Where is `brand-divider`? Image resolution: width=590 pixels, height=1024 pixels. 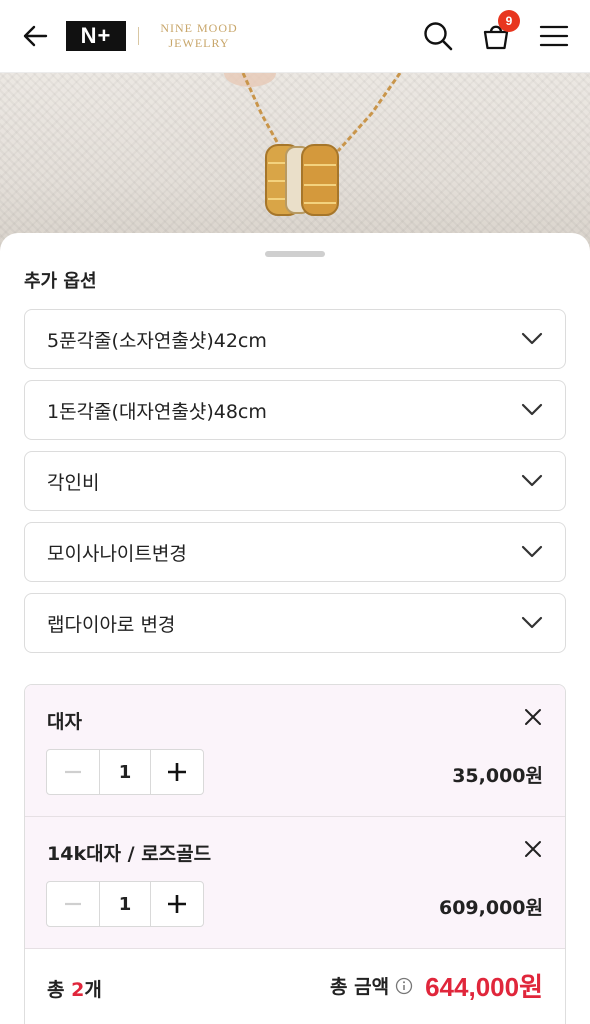
brand-divider is located at coordinates (138, 36).